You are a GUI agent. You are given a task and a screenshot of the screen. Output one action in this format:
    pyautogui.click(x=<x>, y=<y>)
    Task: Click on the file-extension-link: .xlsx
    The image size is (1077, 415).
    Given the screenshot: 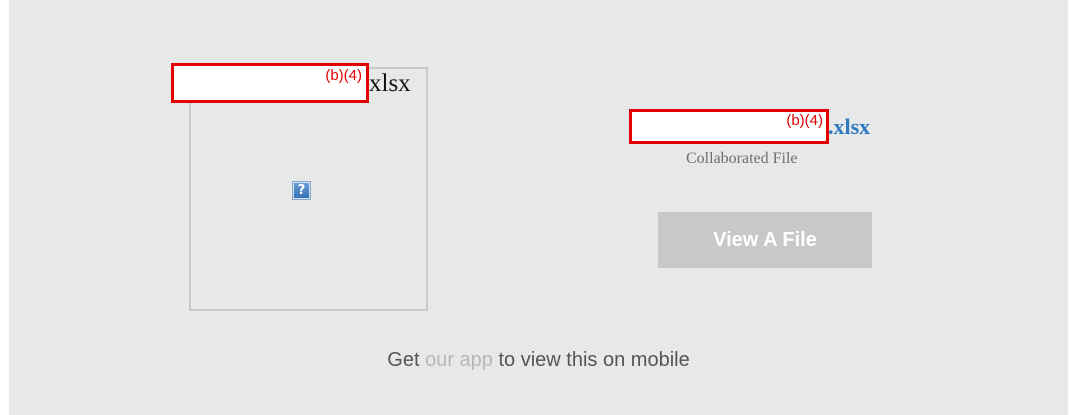 What is the action you would take?
    pyautogui.click(x=849, y=127)
    